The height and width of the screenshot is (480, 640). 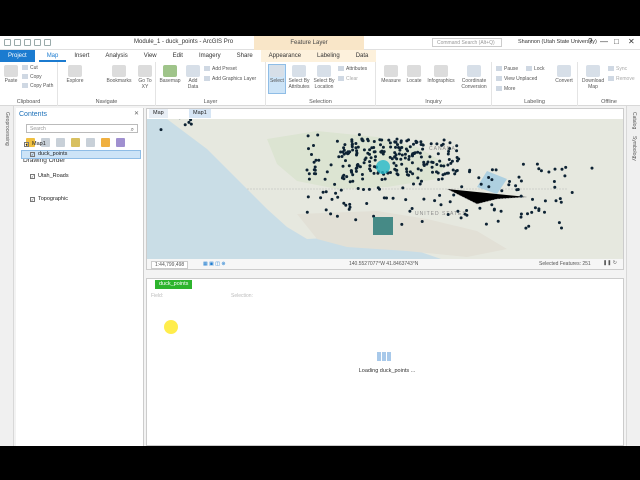 I want to click on group-label: Inquiry, so click(x=433, y=102).